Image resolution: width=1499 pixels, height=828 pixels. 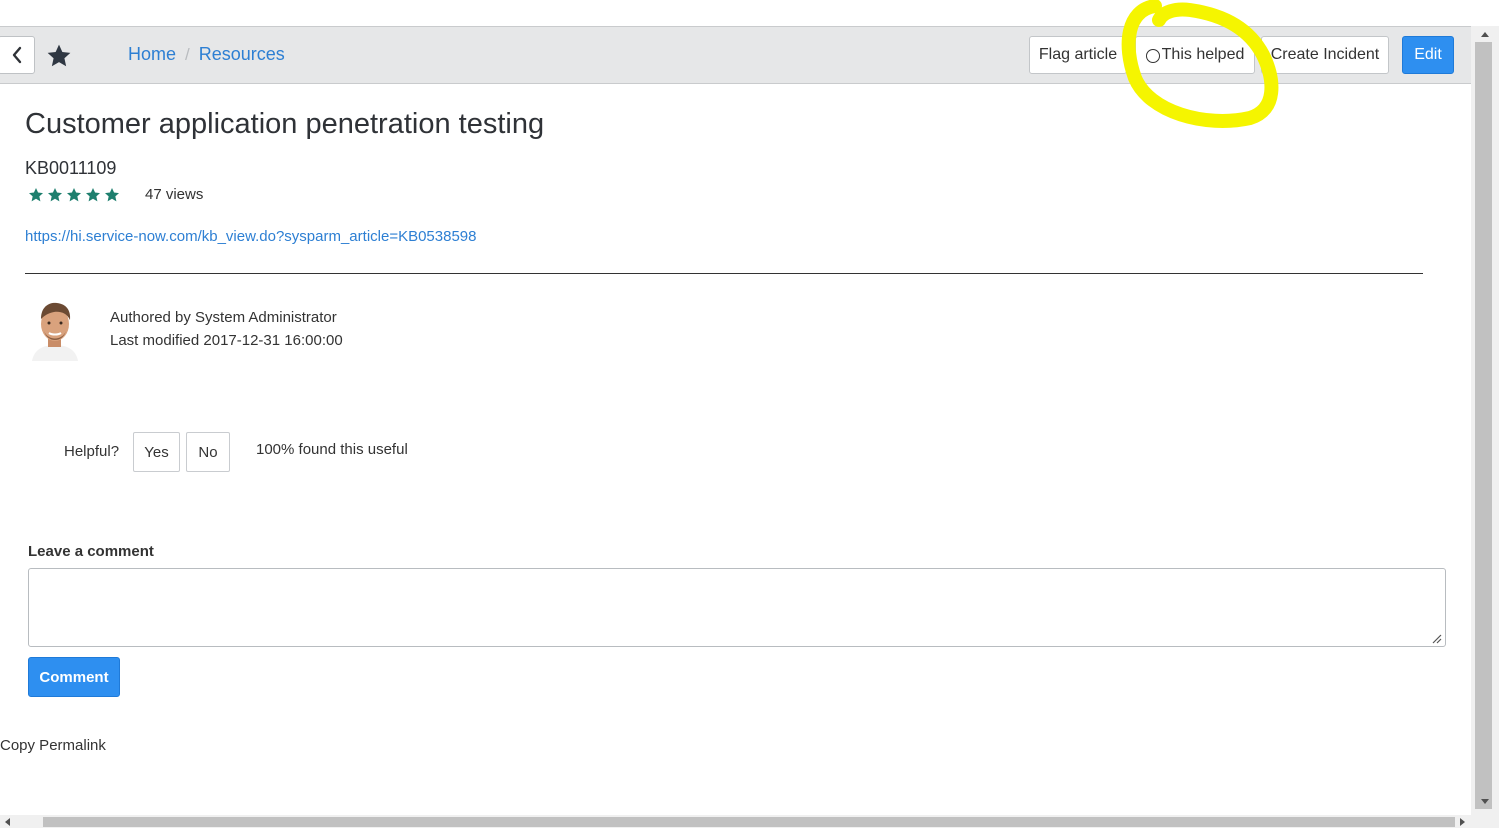 What do you see at coordinates (332, 449) in the screenshot?
I see `useful-summary: 100% found this useful` at bounding box center [332, 449].